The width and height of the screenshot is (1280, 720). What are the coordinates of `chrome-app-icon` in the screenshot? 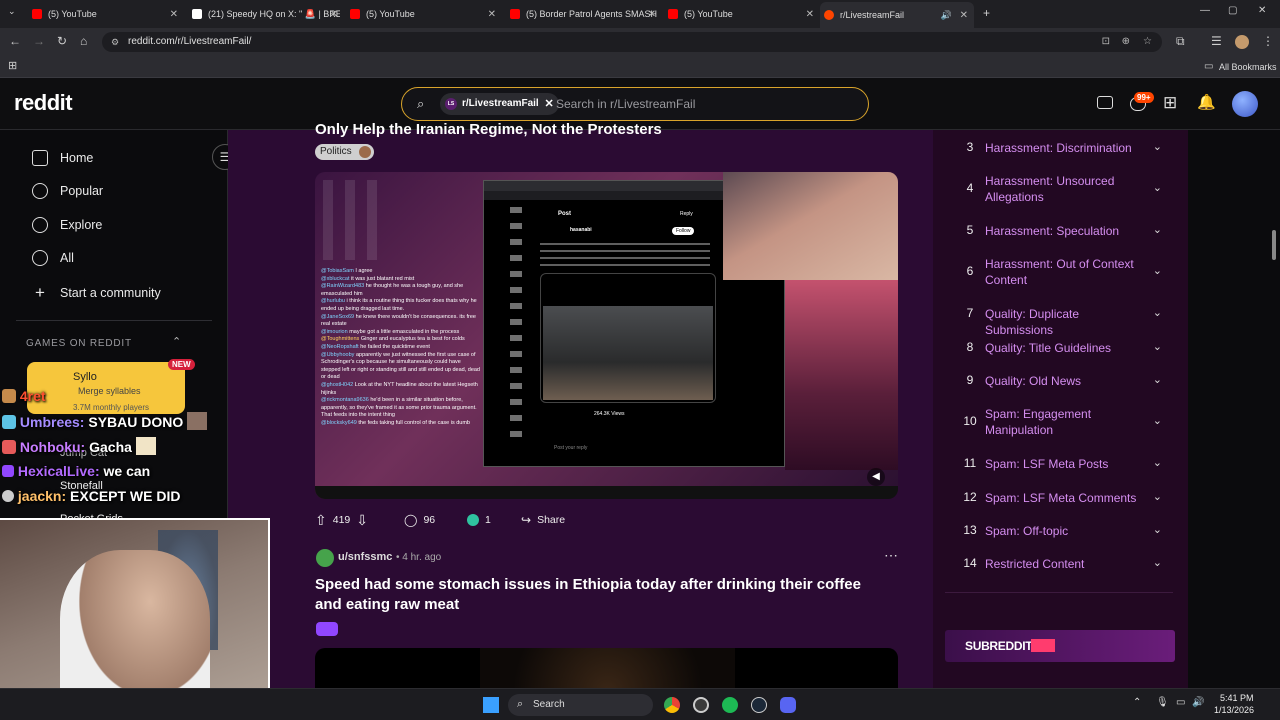 It's located at (672, 705).